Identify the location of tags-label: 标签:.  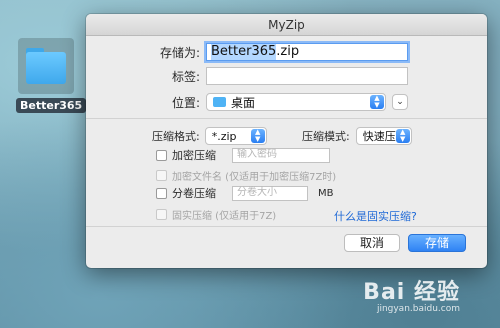
(185, 76).